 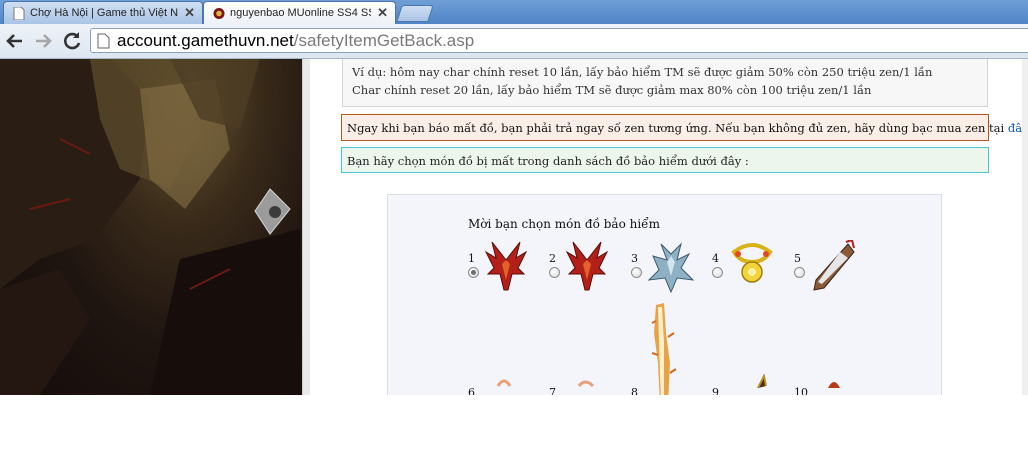 What do you see at coordinates (552, 390) in the screenshot?
I see `item-number: 7` at bounding box center [552, 390].